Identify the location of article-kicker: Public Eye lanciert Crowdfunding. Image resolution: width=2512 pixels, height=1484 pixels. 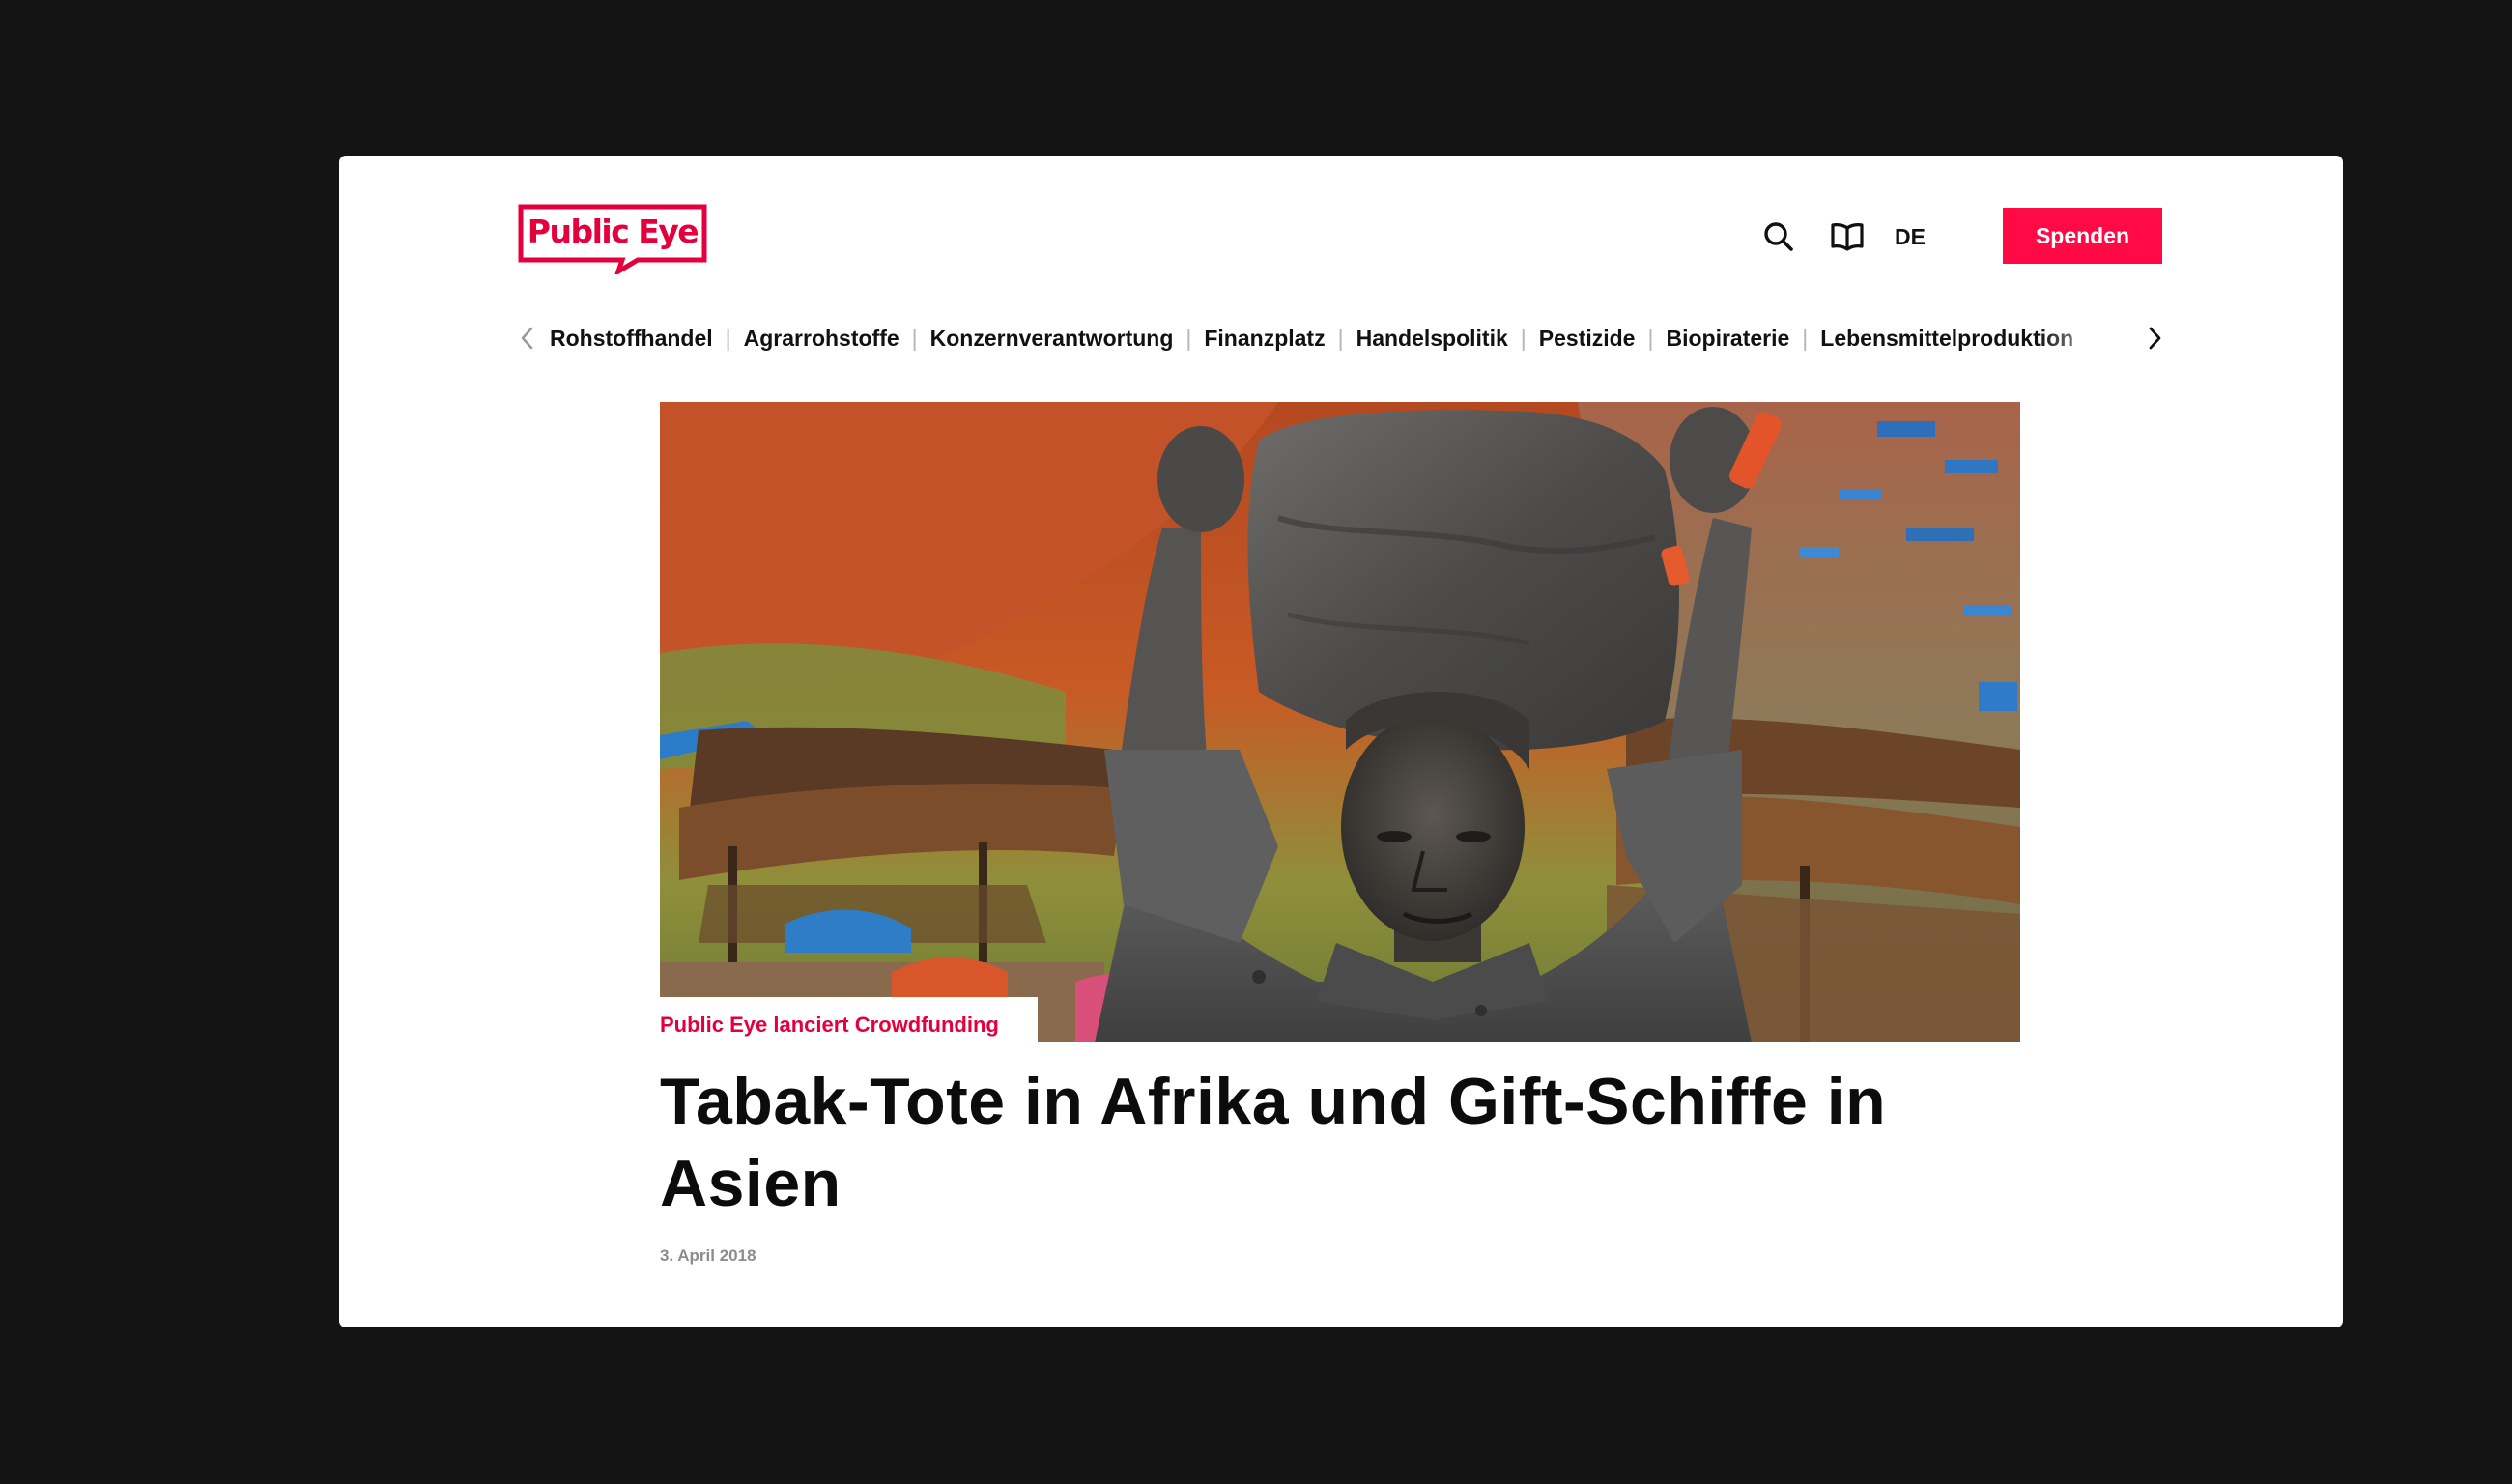
(829, 1025).